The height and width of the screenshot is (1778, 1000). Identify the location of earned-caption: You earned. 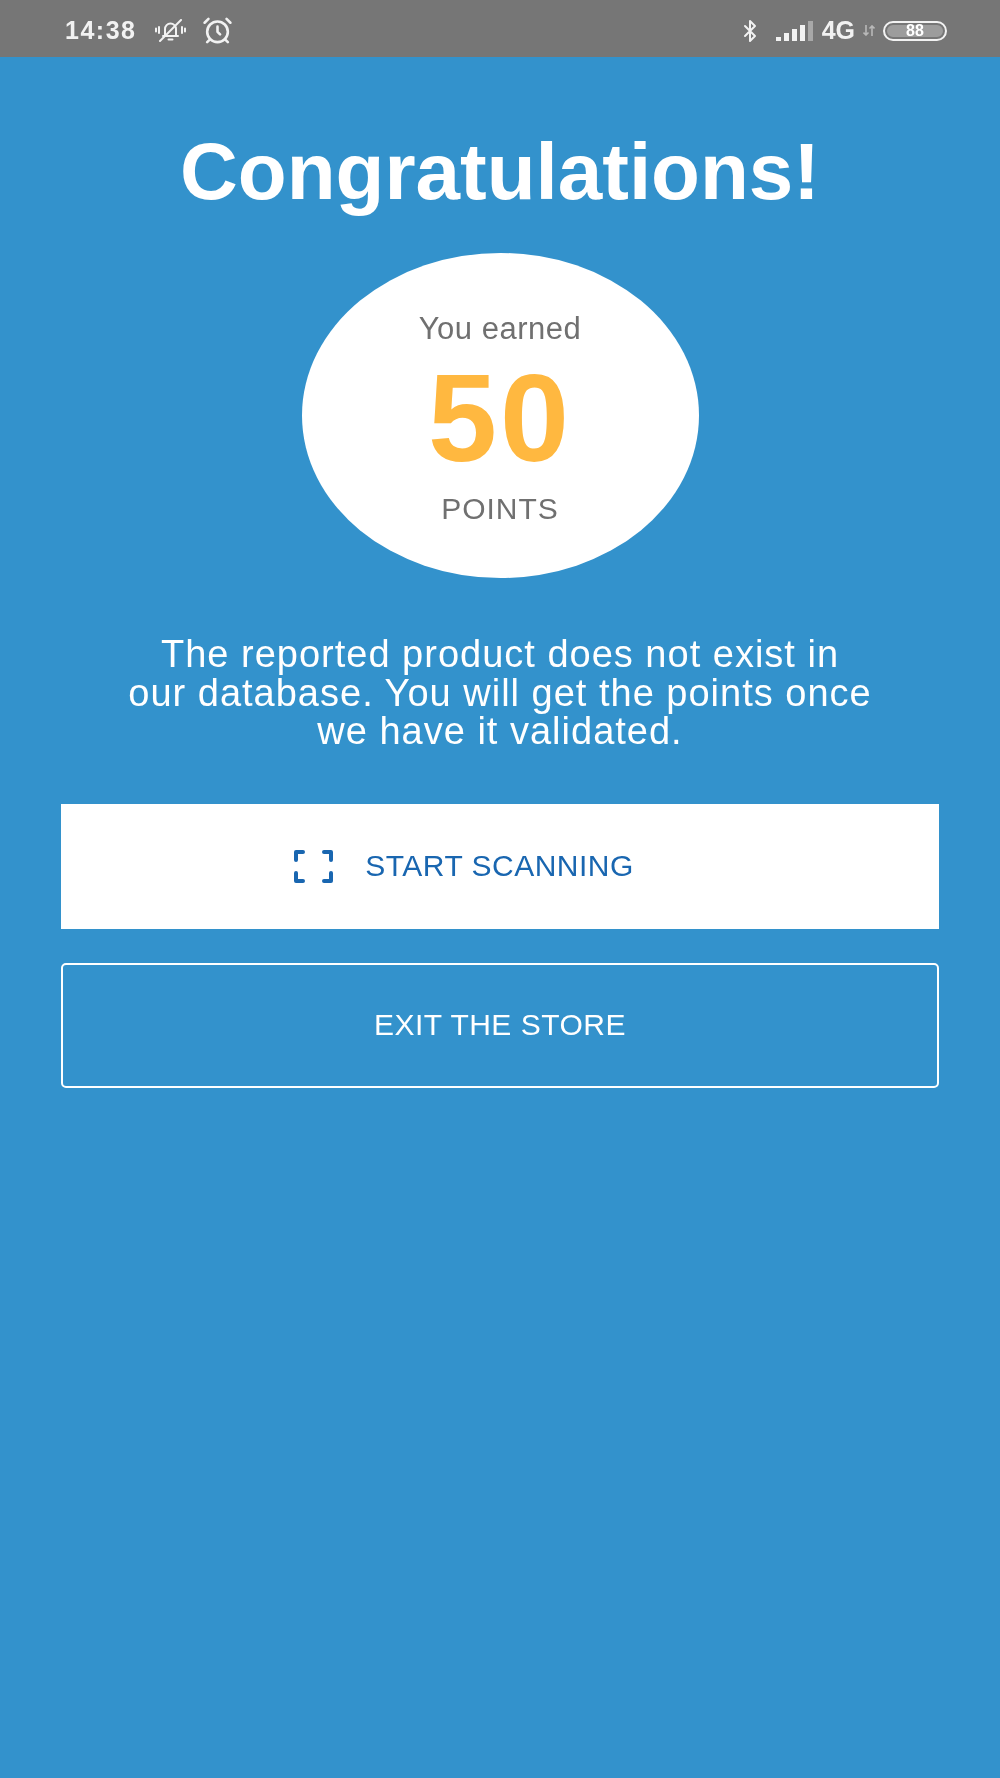
(500, 329).